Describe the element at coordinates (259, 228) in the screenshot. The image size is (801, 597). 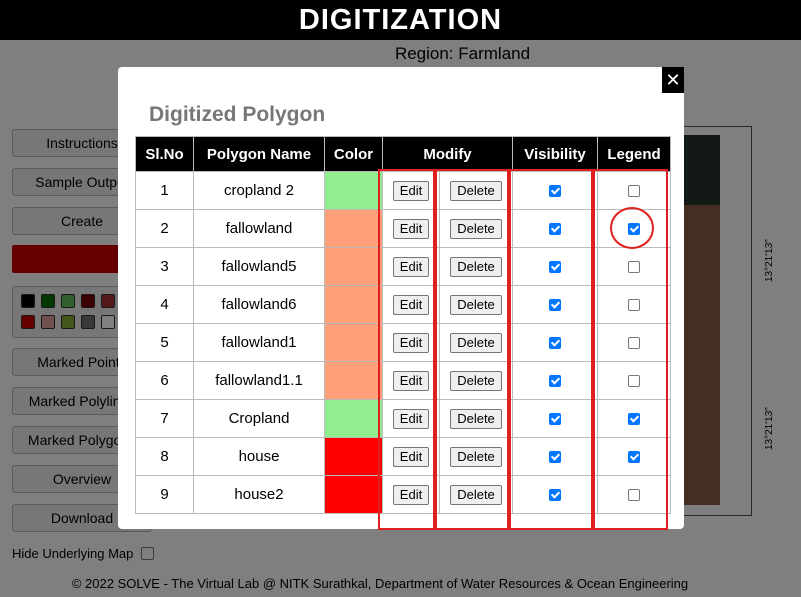
I see `polygon-name: fallowland` at that location.